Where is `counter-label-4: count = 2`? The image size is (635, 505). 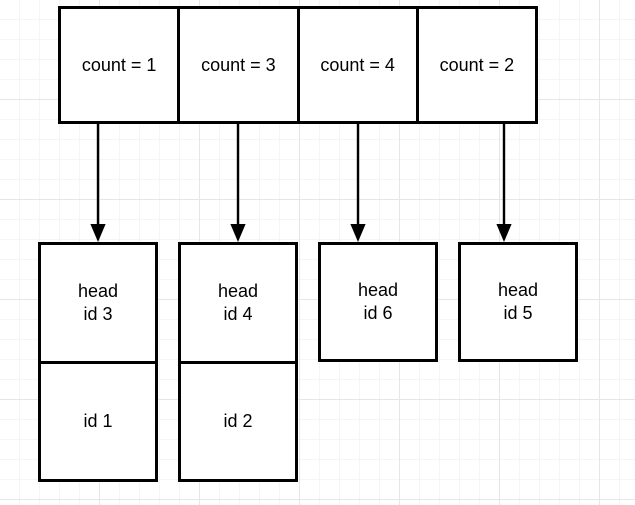 counter-label-4: count = 2 is located at coordinates (477, 64).